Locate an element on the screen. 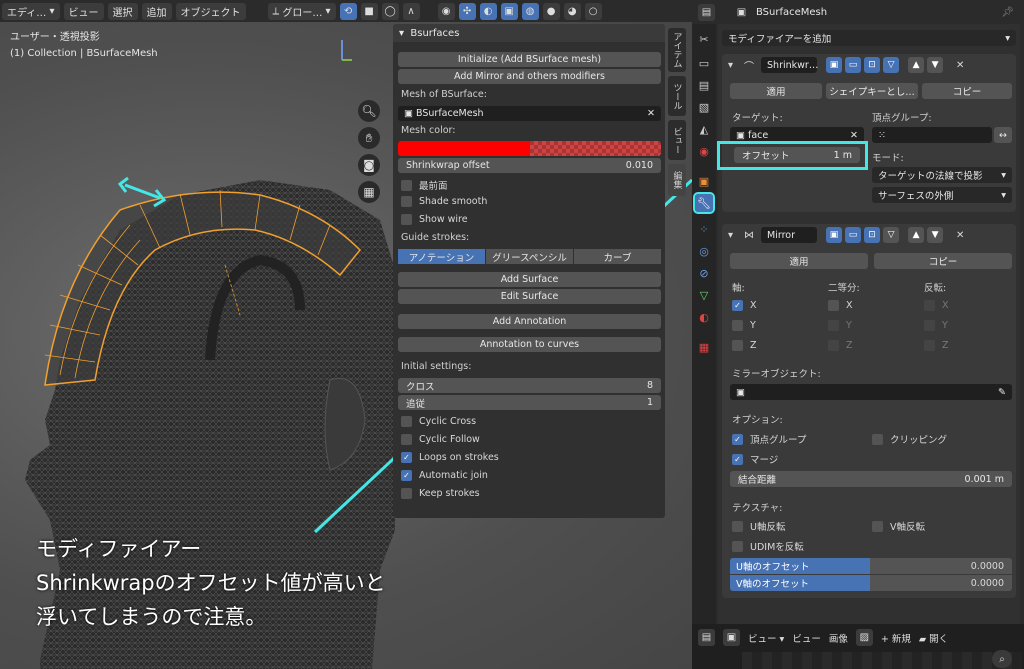 Image resolution: width=1024 pixels, height=669 pixels. shrinkwrap-offset-field: Shrinkwrap offset 0.010 is located at coordinates (529, 165).